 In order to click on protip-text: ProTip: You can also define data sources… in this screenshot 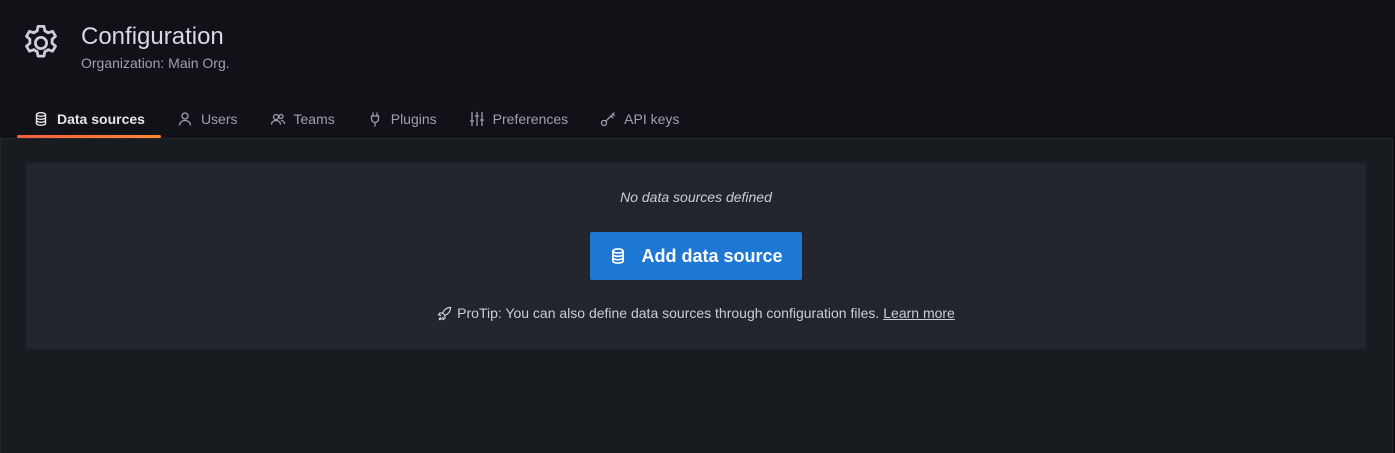, I will do `click(668, 313)`.